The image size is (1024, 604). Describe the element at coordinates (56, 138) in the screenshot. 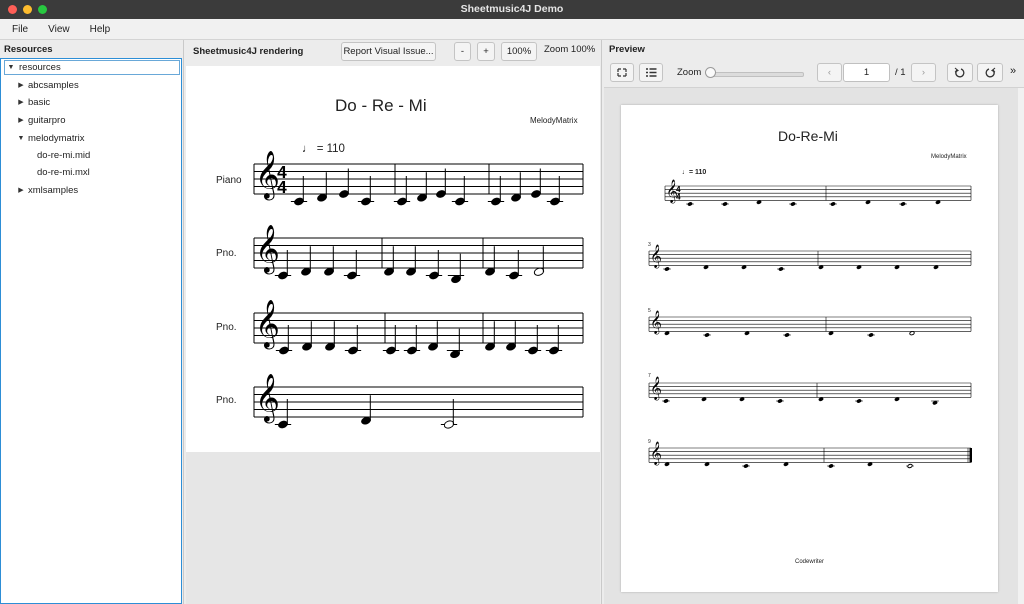

I see `tree-item-label: melodymatrix` at that location.